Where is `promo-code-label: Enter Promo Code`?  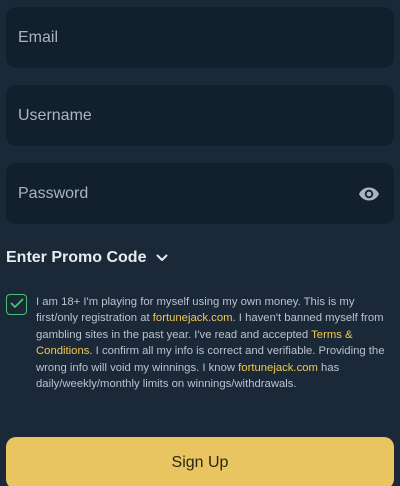 promo-code-label: Enter Promo Code is located at coordinates (76, 257).